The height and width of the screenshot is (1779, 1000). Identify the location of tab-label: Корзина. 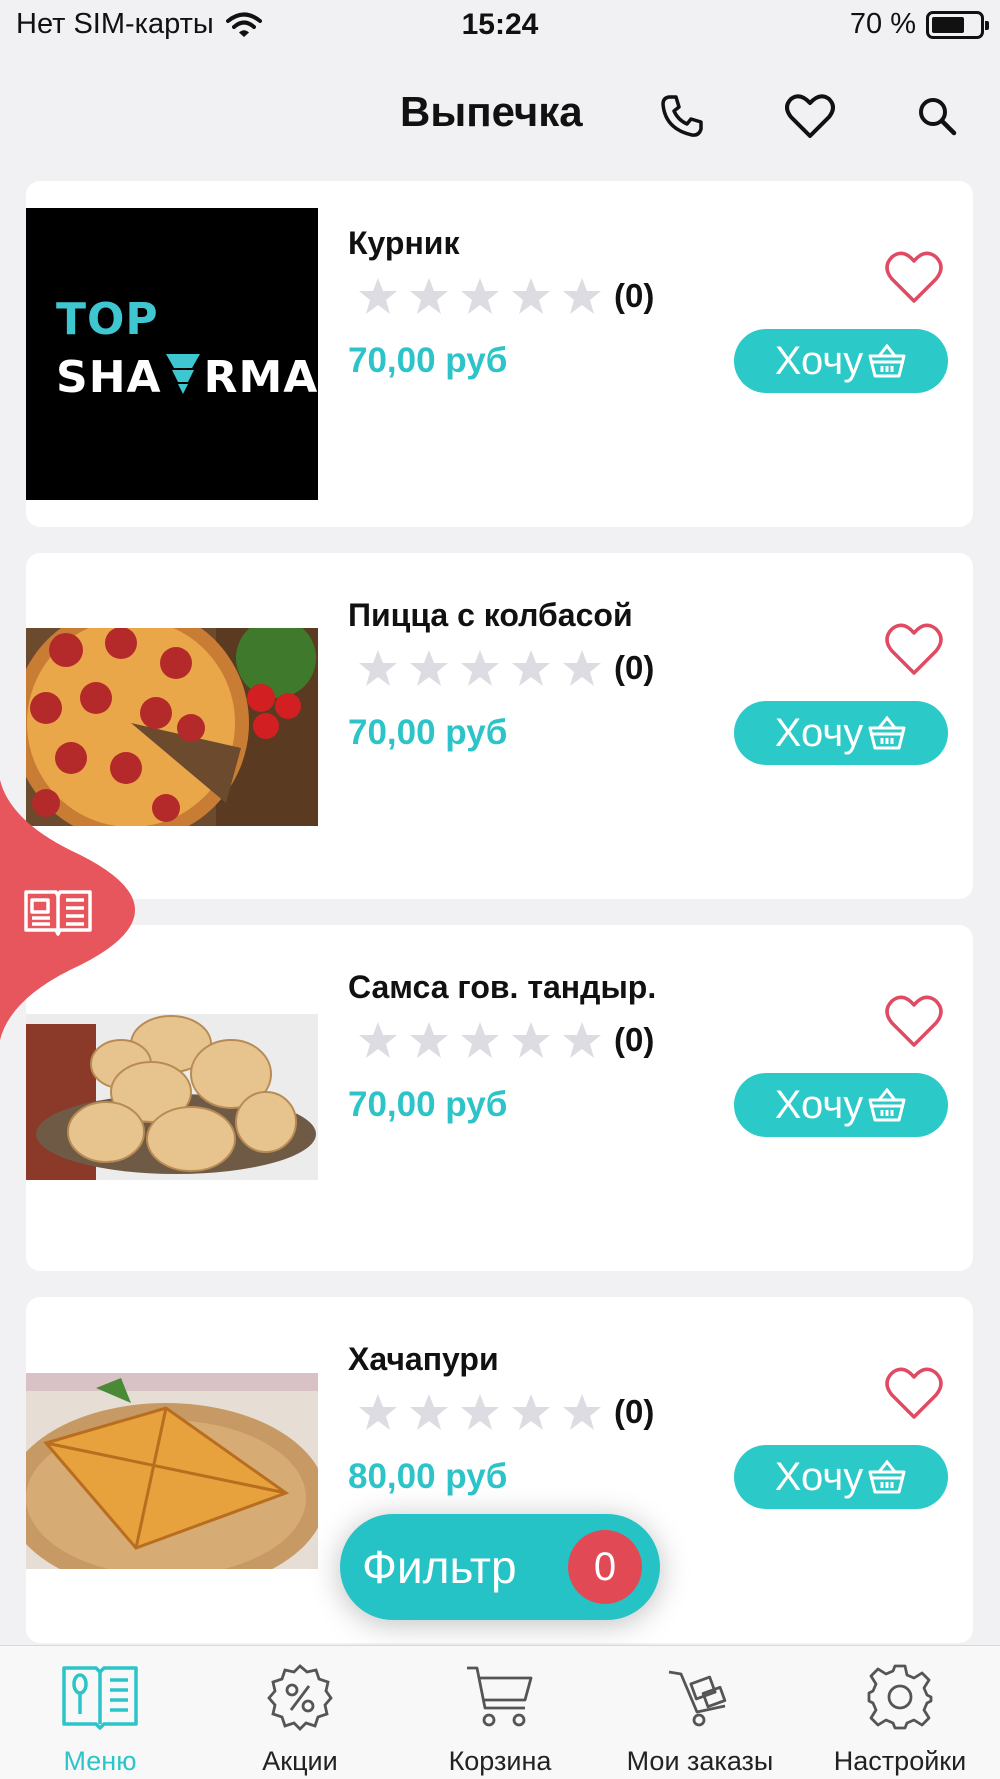
(500, 1761).